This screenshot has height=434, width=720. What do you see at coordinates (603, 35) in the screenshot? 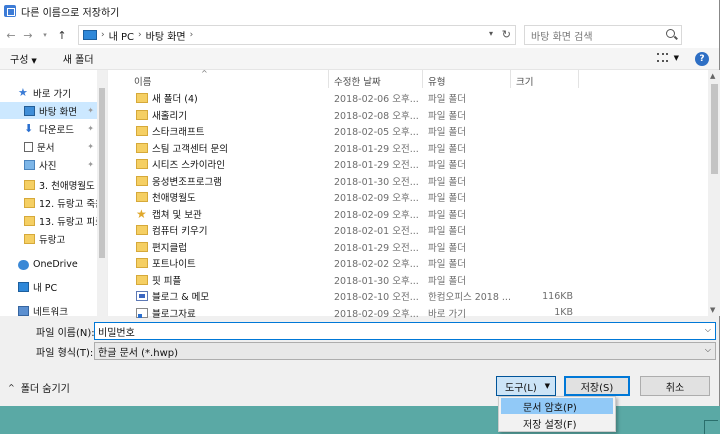
I see `search-input: 바탕 화면 검색` at bounding box center [603, 35].